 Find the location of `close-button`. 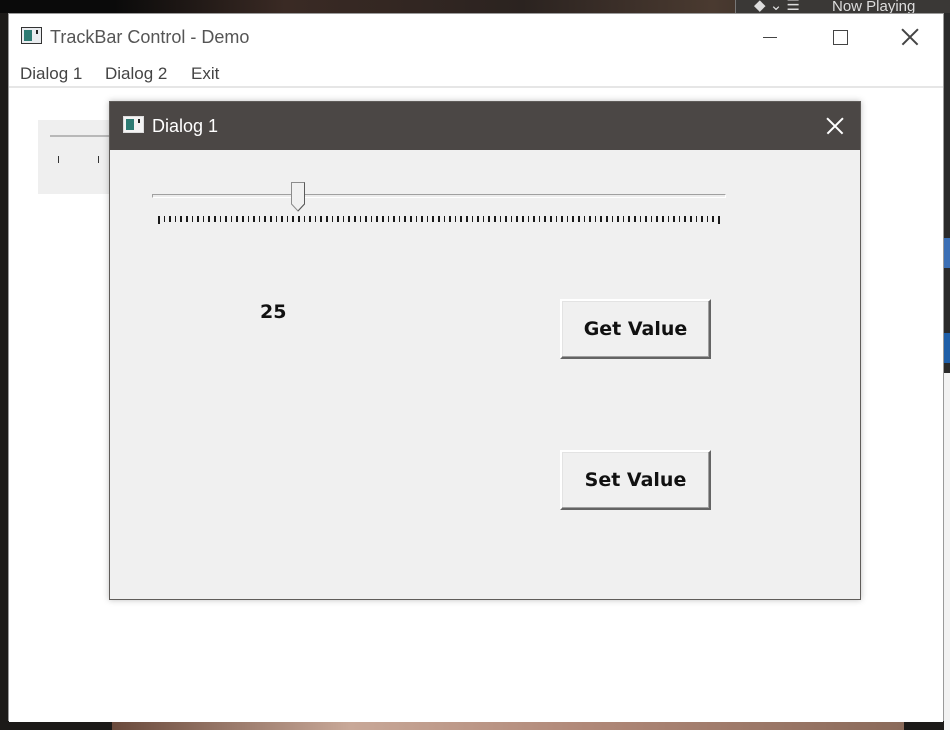

close-button is located at coordinates (910, 37).